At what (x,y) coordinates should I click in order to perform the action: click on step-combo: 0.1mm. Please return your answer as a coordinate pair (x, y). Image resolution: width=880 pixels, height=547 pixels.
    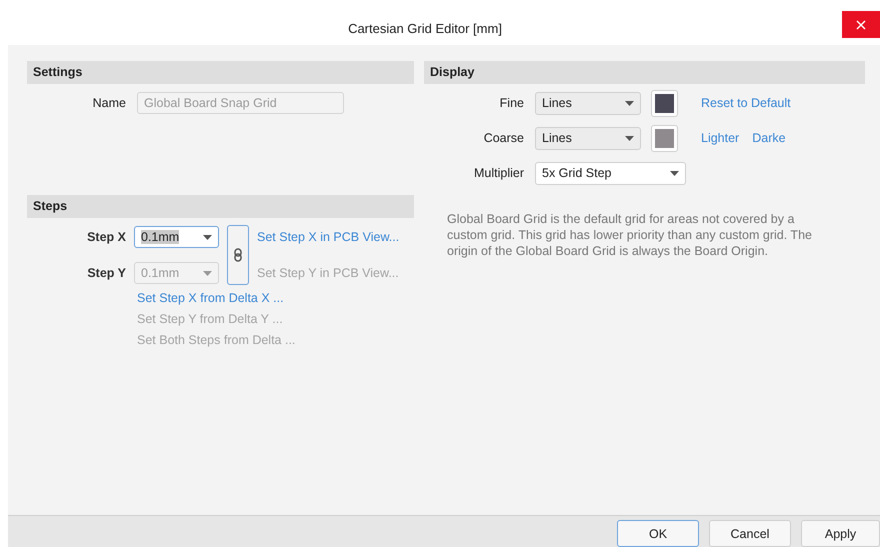
    Looking at the image, I should click on (176, 237).